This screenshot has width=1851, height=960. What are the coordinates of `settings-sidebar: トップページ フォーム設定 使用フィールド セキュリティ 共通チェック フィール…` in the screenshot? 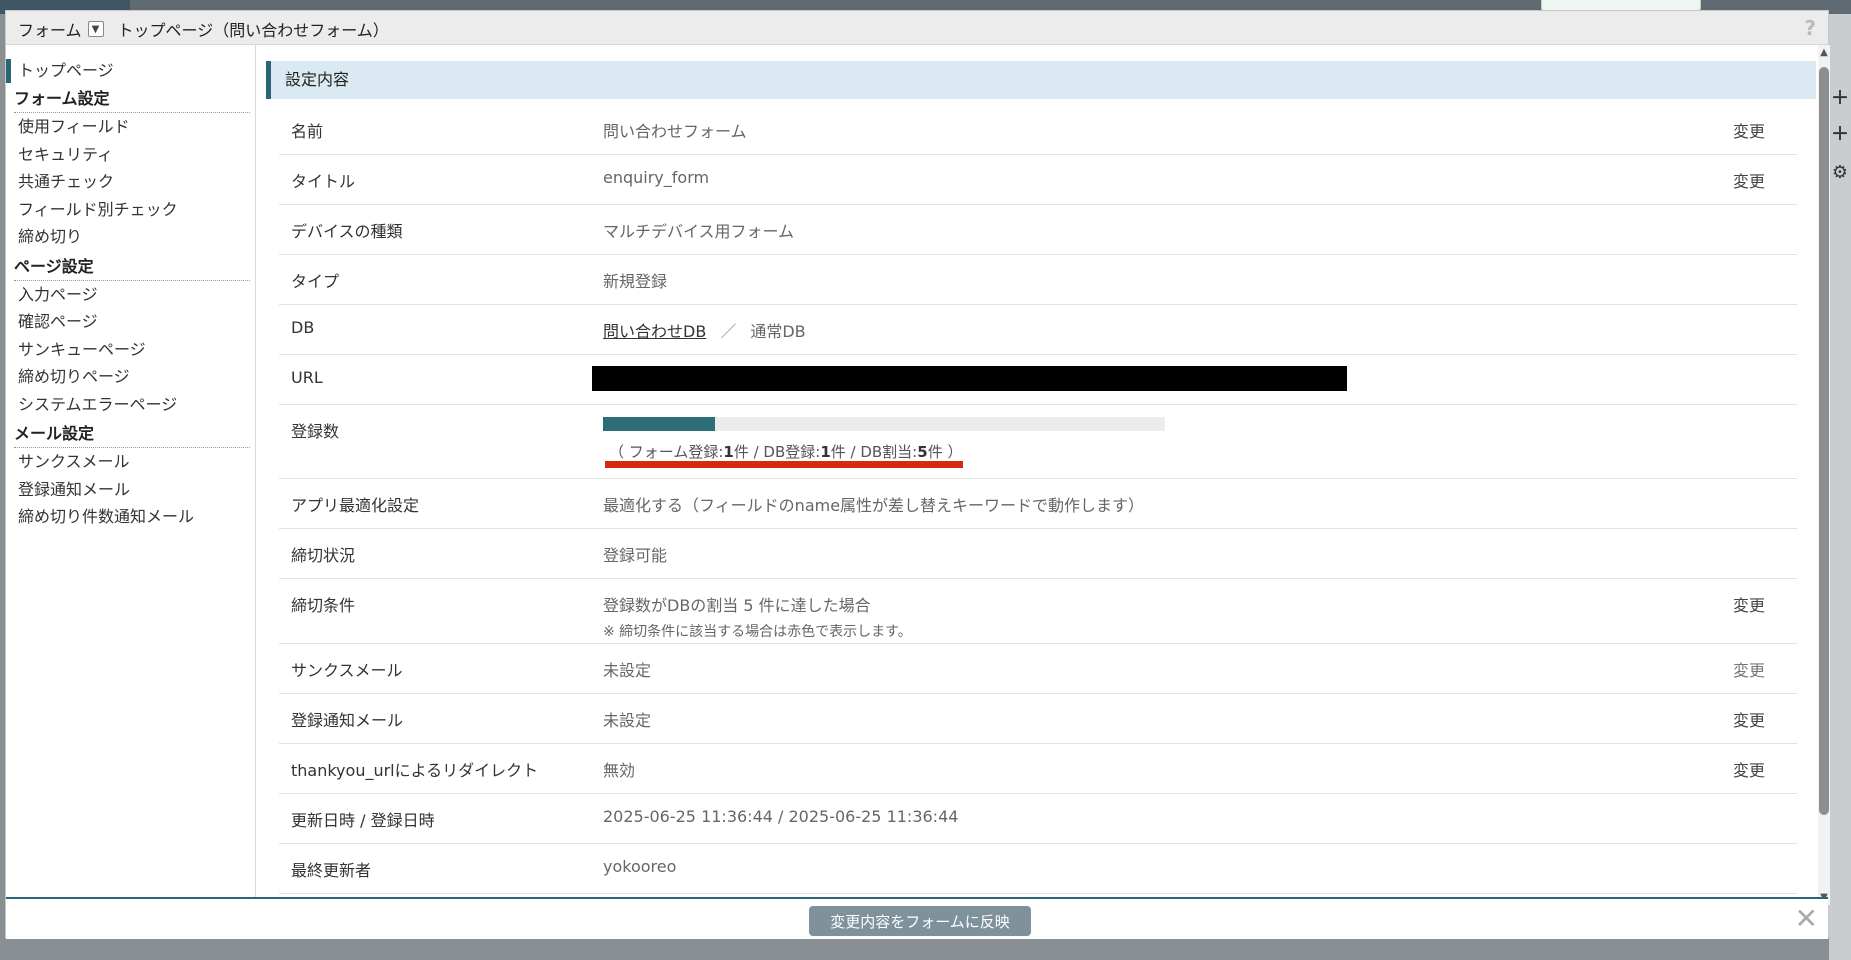 It's located at (131, 475).